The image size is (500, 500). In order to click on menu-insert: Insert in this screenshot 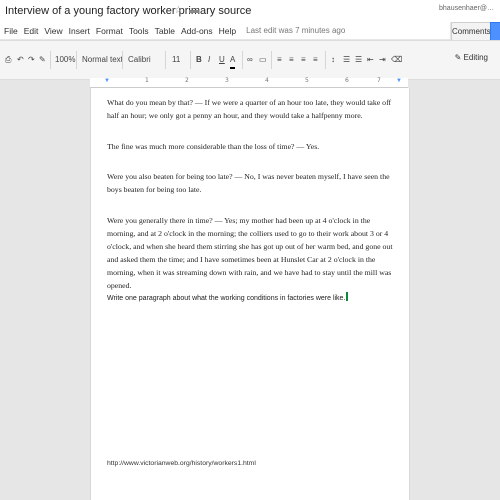, I will do `click(79, 31)`.